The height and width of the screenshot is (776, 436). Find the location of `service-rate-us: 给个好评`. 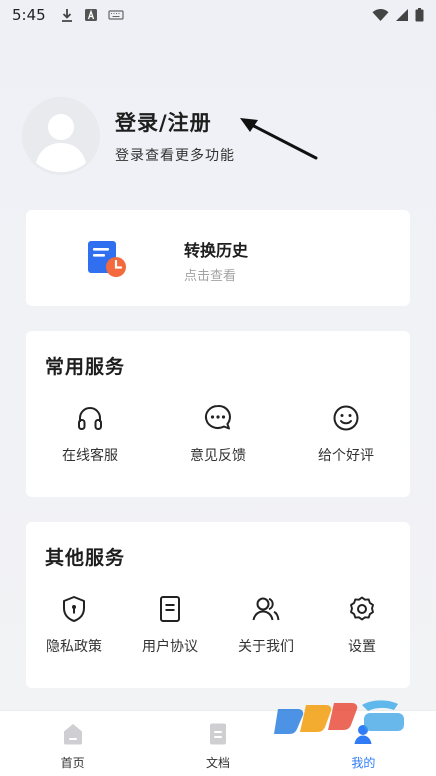

service-rate-us: 给个好评 is located at coordinates (346, 434).